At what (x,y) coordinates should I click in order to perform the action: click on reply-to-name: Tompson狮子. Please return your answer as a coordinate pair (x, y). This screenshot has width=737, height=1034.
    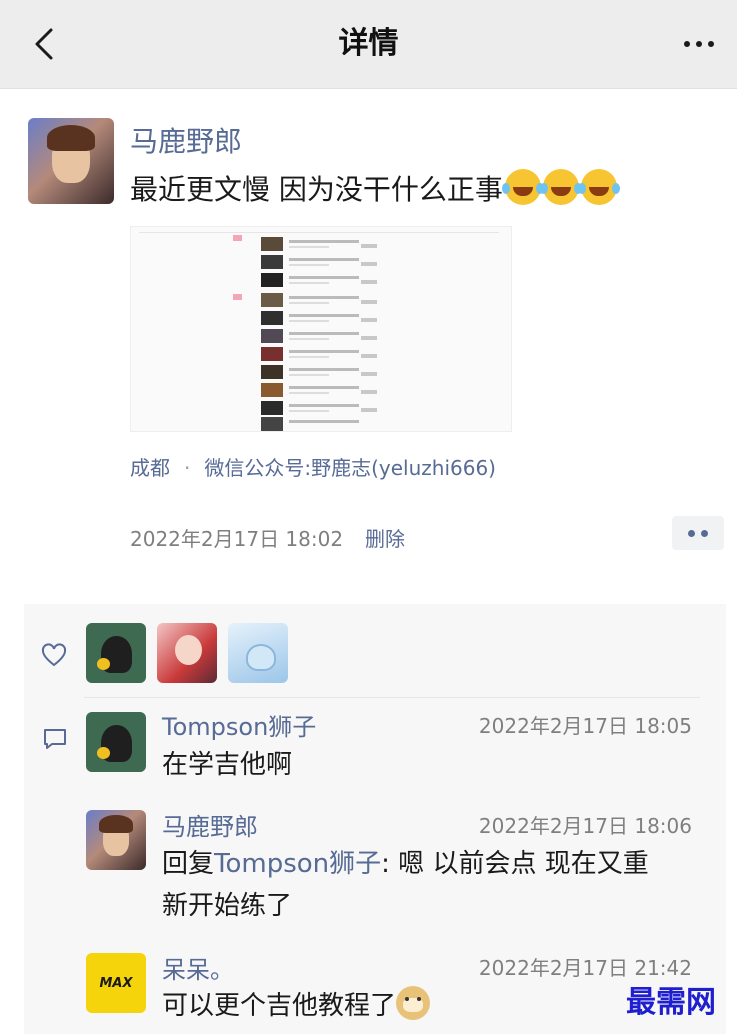
    Looking at the image, I should click on (297, 864).